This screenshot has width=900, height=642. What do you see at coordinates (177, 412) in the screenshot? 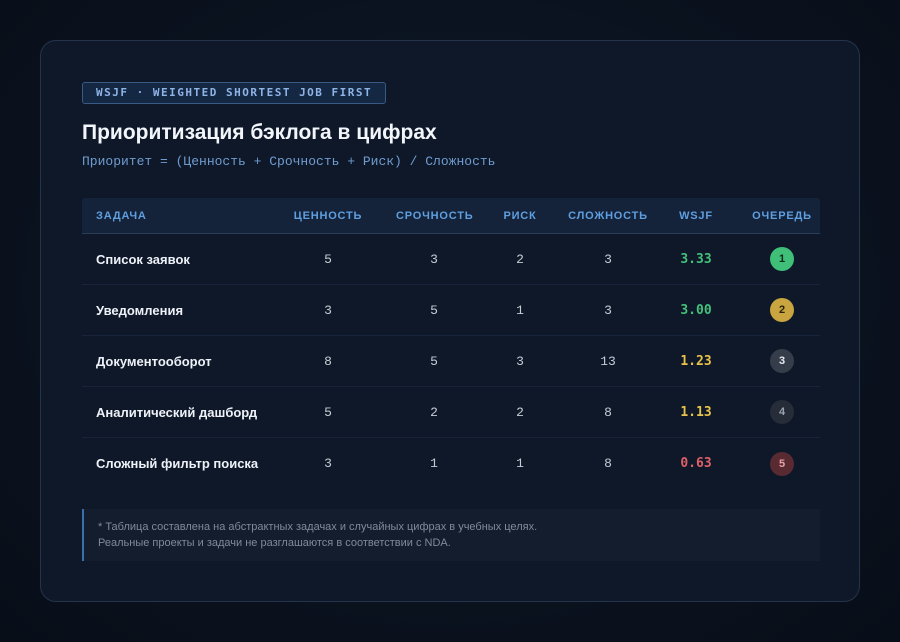
I see `task-name: Аналитический дашборд` at bounding box center [177, 412].